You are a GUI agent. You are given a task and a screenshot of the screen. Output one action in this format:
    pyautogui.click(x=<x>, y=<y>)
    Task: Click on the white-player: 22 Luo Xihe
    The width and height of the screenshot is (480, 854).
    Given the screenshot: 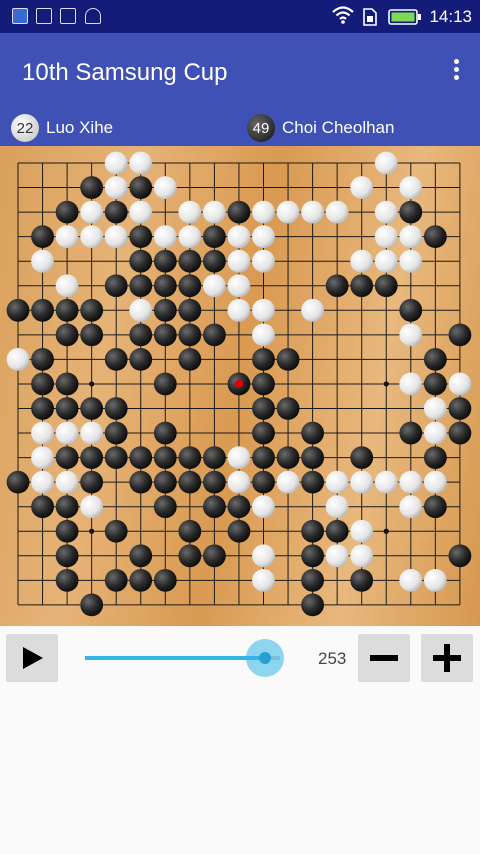 What is the action you would take?
    pyautogui.click(x=62, y=128)
    